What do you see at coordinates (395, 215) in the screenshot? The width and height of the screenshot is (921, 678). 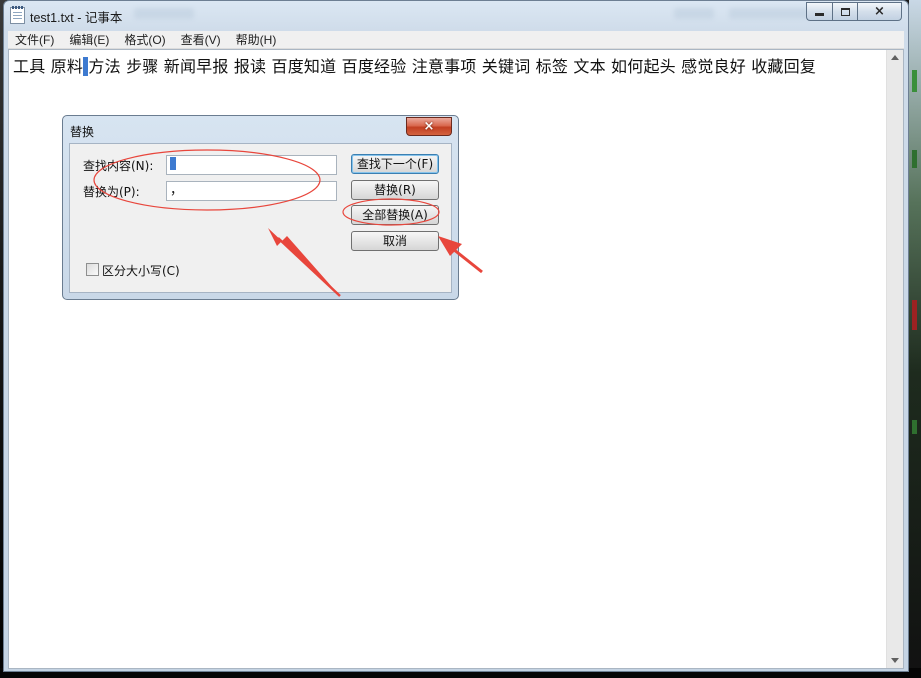 I see `replace-all-button: 全部替换(A)` at bounding box center [395, 215].